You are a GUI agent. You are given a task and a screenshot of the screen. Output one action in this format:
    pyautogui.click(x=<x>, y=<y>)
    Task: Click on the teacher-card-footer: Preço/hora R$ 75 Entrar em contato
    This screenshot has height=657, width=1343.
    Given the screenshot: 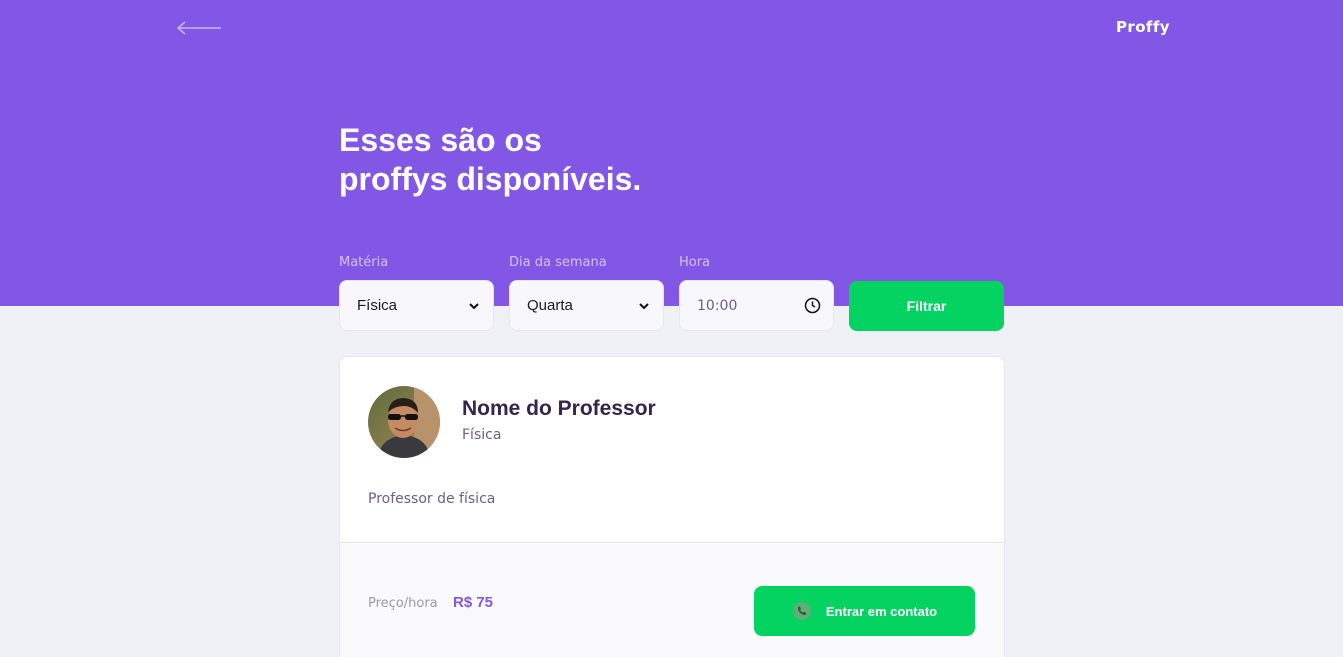 What is the action you would take?
    pyautogui.click(x=672, y=599)
    